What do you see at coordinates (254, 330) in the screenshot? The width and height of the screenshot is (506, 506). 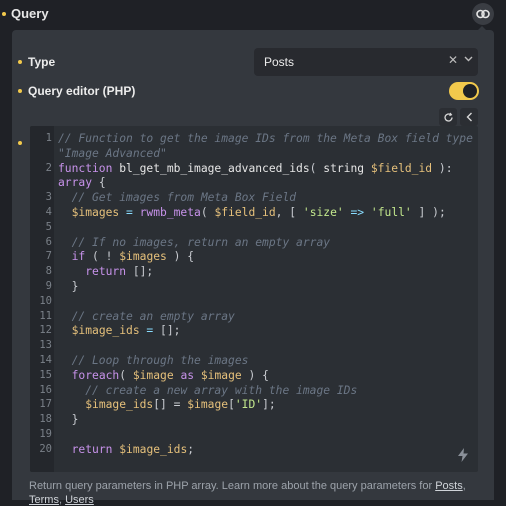 I see `code-line: 12 $image_ids = [];` at bounding box center [254, 330].